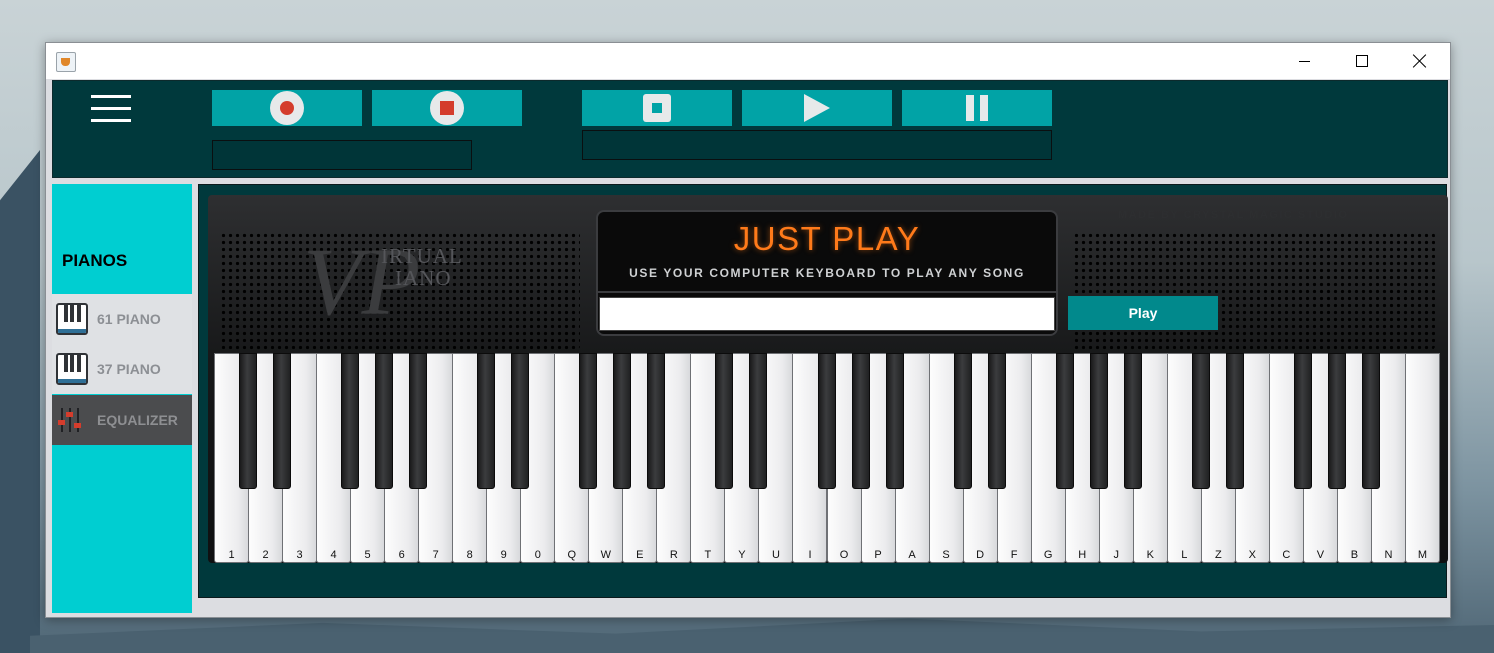 The width and height of the screenshot is (1494, 653). What do you see at coordinates (342, 155) in the screenshot?
I see `recording-status-field` at bounding box center [342, 155].